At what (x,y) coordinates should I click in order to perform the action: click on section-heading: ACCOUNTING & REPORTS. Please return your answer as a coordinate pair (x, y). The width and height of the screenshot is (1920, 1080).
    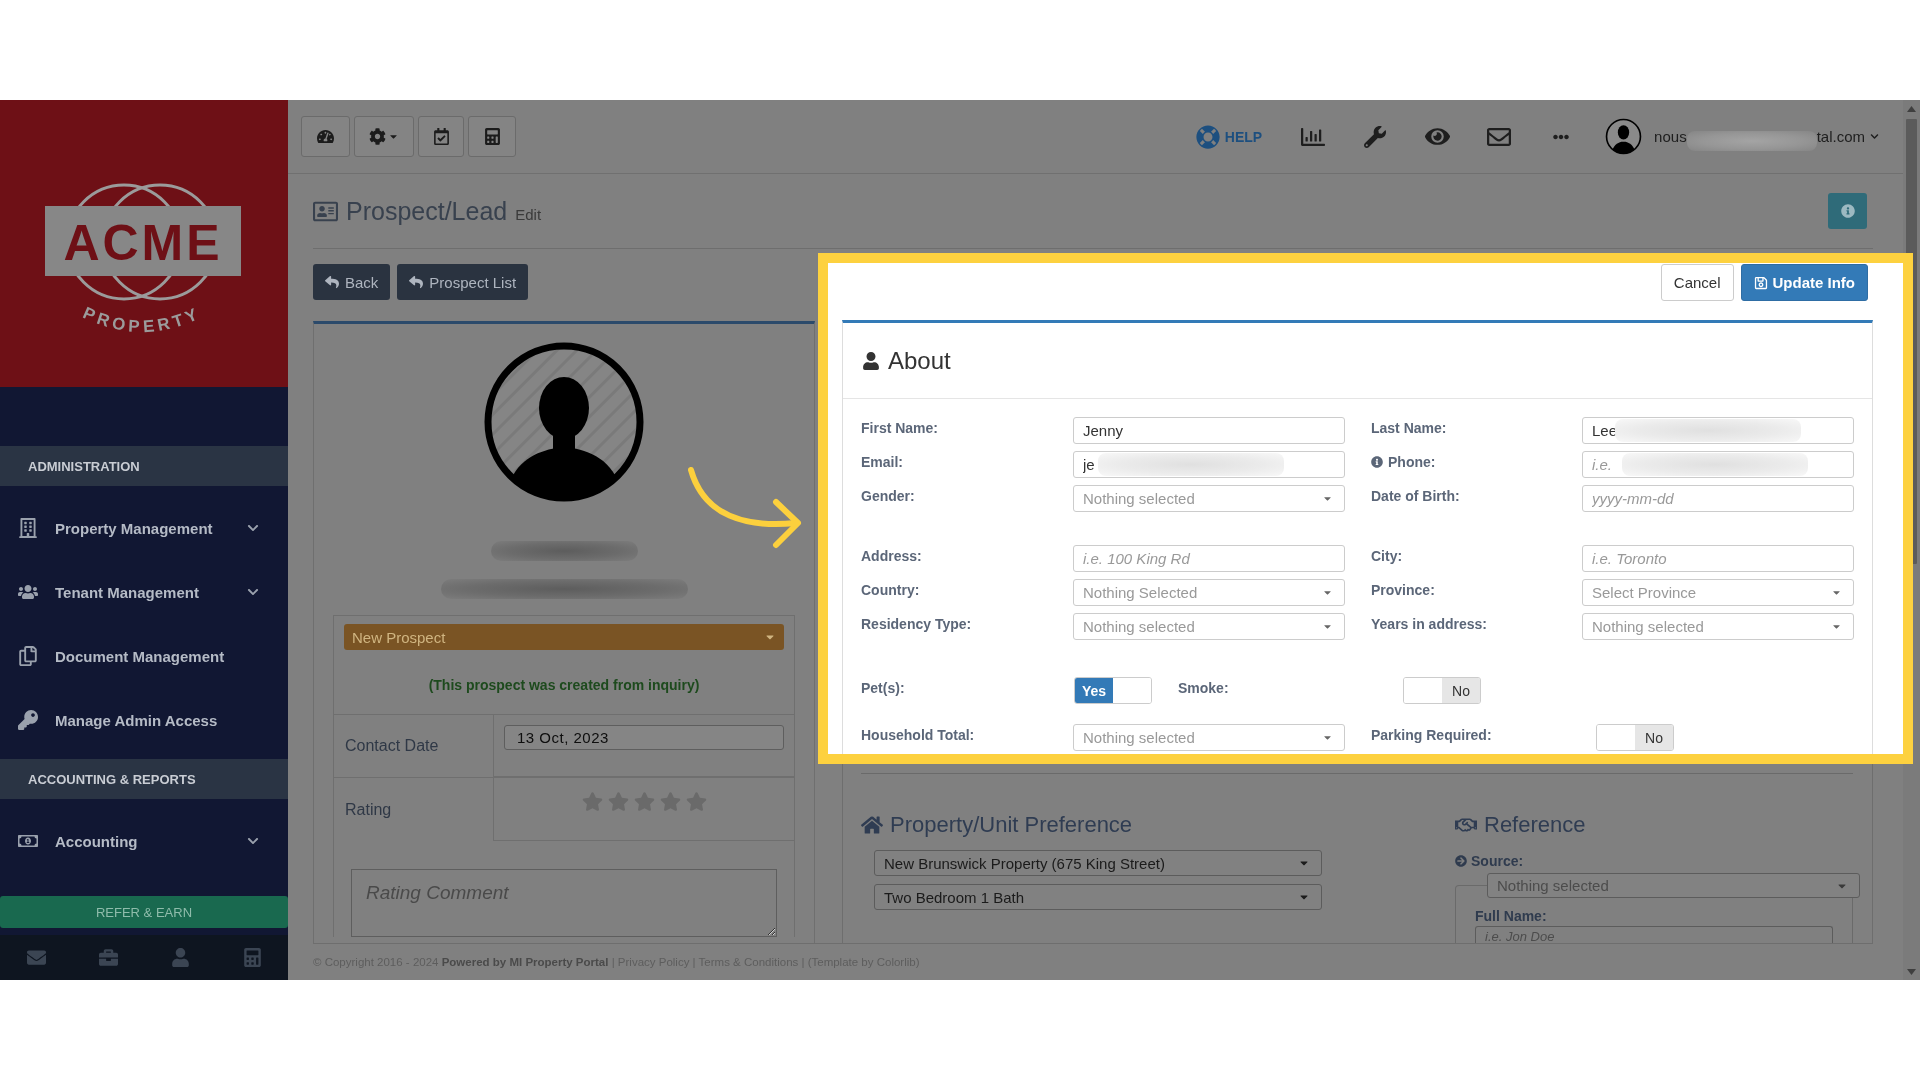
    Looking at the image, I should click on (144, 779).